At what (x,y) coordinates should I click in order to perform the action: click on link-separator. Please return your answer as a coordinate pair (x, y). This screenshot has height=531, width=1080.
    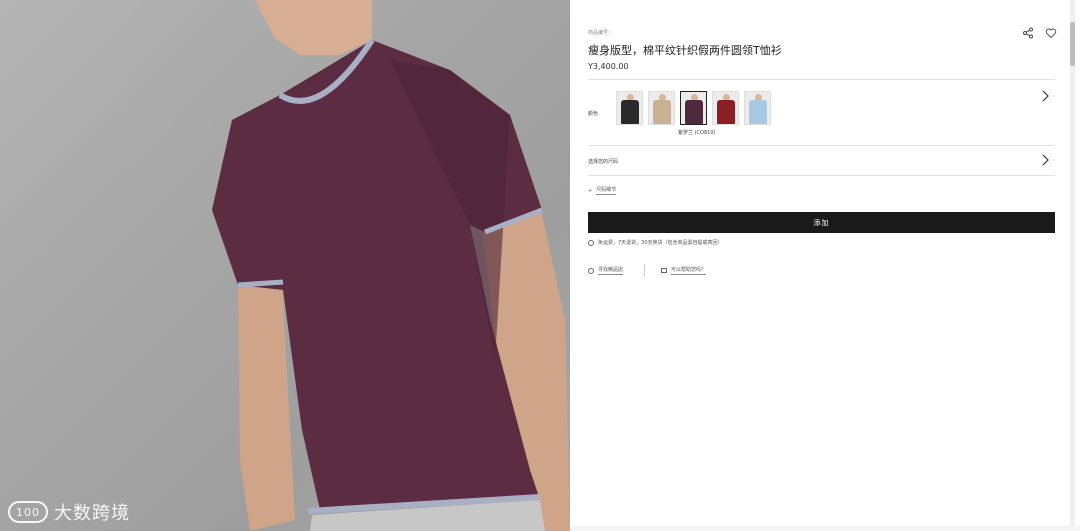
    Looking at the image, I should click on (644, 270).